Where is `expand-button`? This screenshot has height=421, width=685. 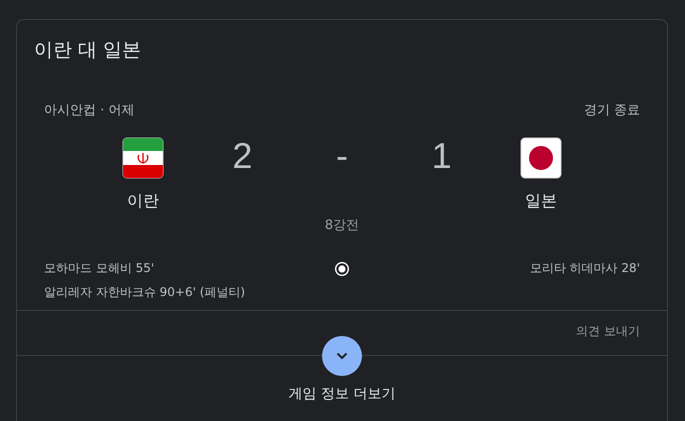 expand-button is located at coordinates (342, 356).